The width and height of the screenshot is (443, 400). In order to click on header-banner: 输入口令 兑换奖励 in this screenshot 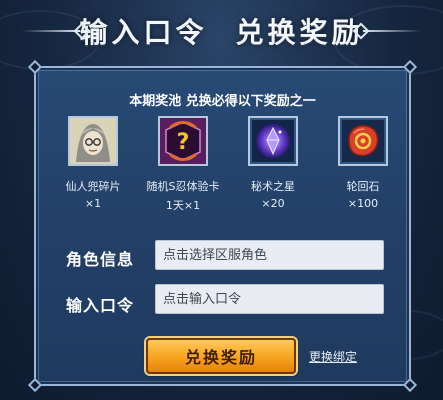, I will do `click(221, 31)`.